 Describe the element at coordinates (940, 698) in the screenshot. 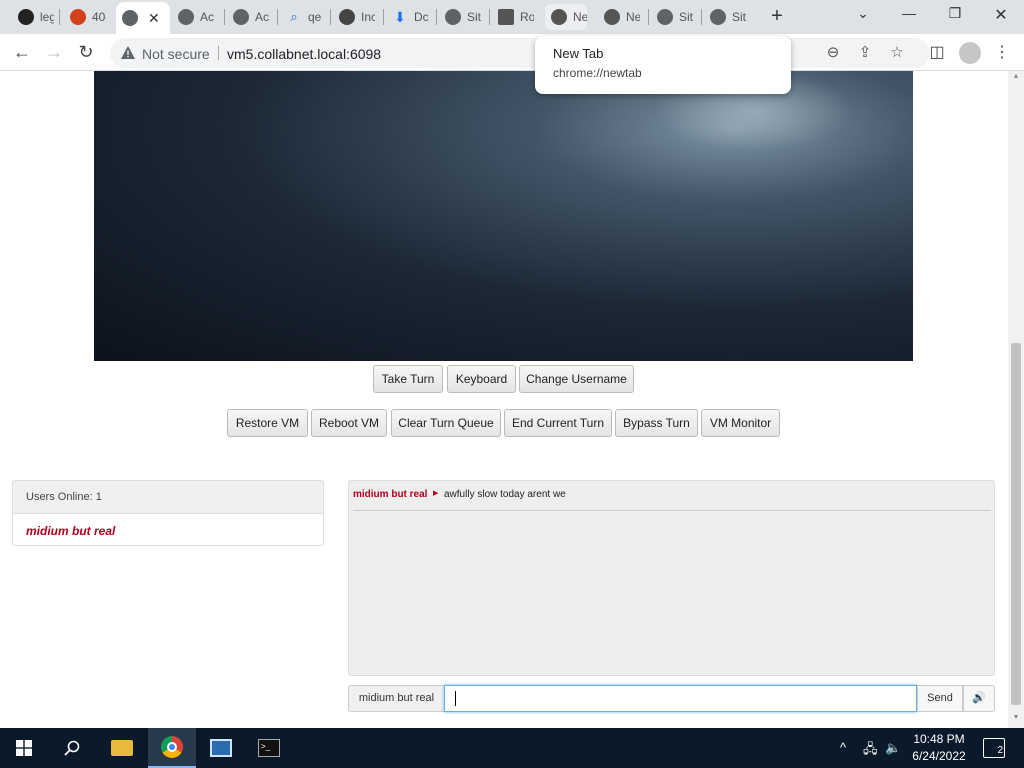

I see `send-button: Send` at that location.